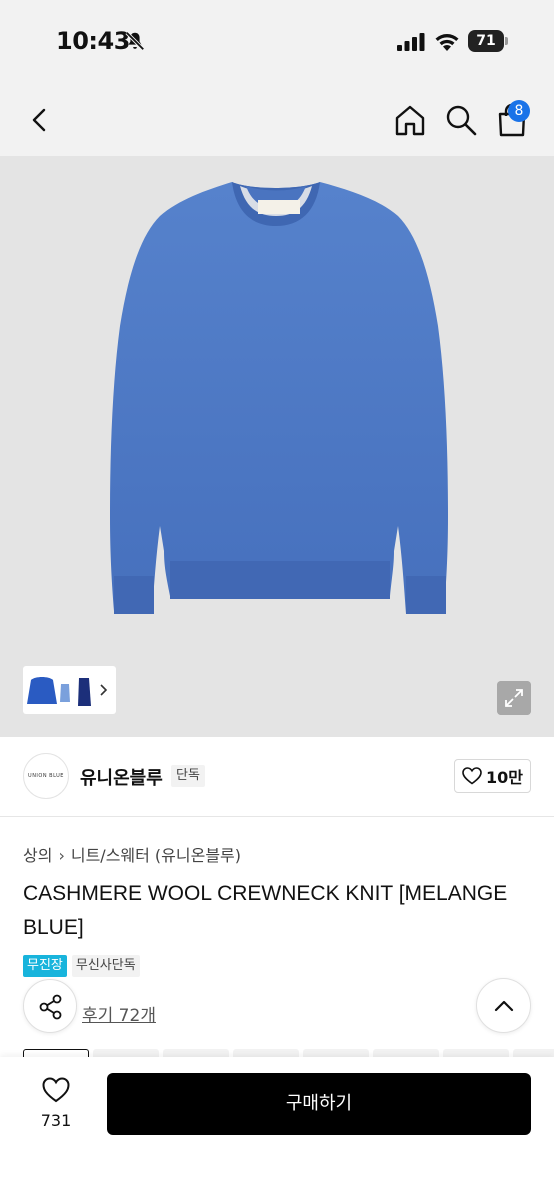 This screenshot has width=554, height=1200. I want to click on buy-button: 구매하기, so click(319, 1104).